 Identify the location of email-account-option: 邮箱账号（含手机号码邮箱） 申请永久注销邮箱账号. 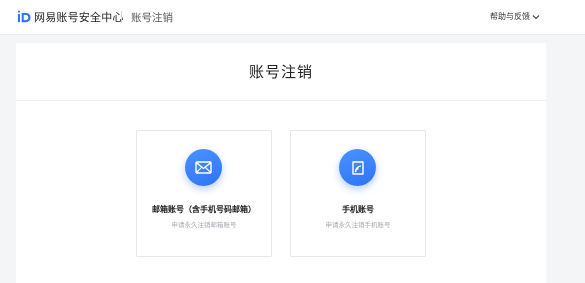
(204, 193).